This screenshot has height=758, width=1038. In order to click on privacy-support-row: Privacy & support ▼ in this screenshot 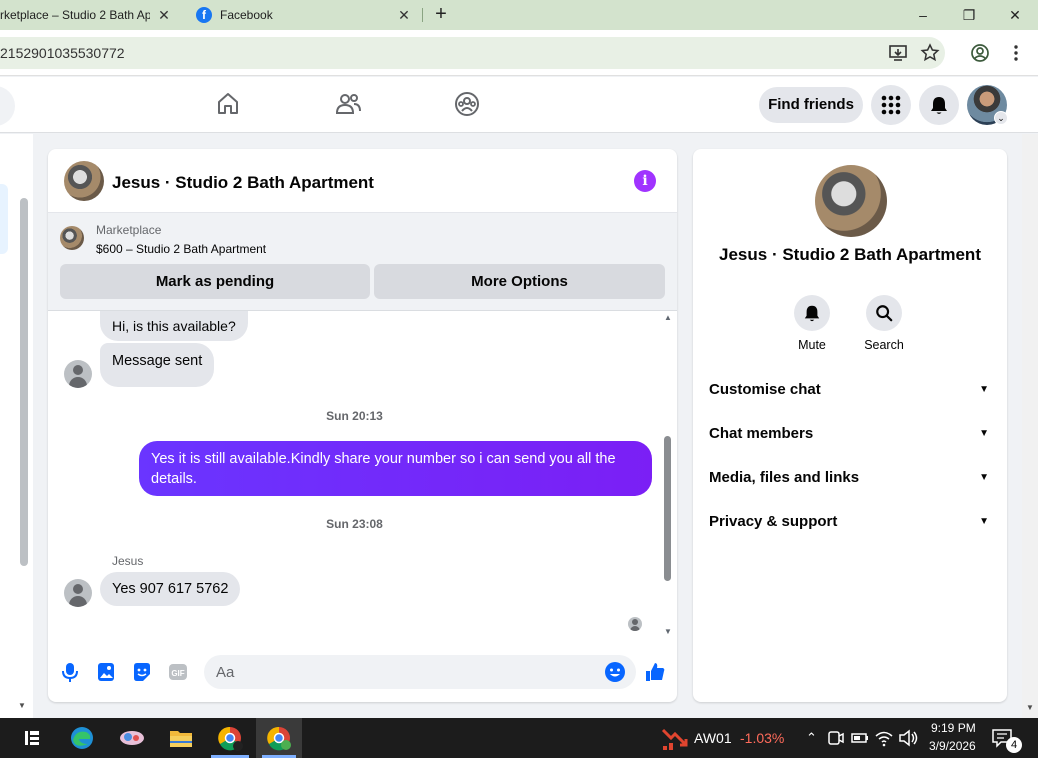, I will do `click(850, 522)`.